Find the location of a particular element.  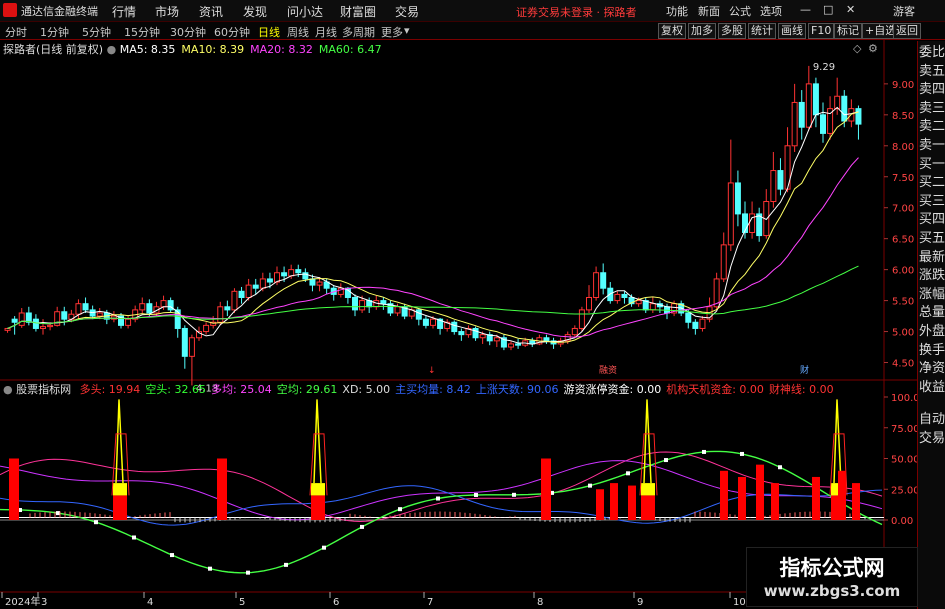

sidebar-tab: 卖三 is located at coordinates (931, 109).